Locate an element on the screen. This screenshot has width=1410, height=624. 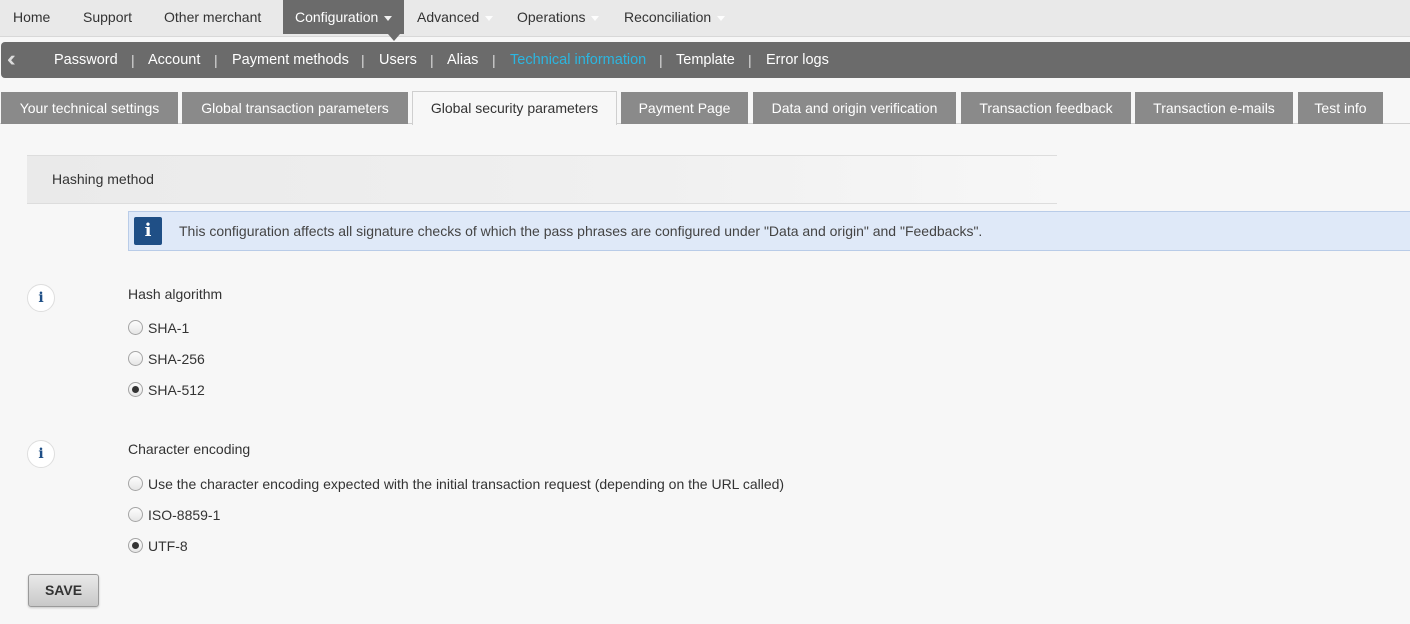
save-button: SAVE is located at coordinates (63, 590).